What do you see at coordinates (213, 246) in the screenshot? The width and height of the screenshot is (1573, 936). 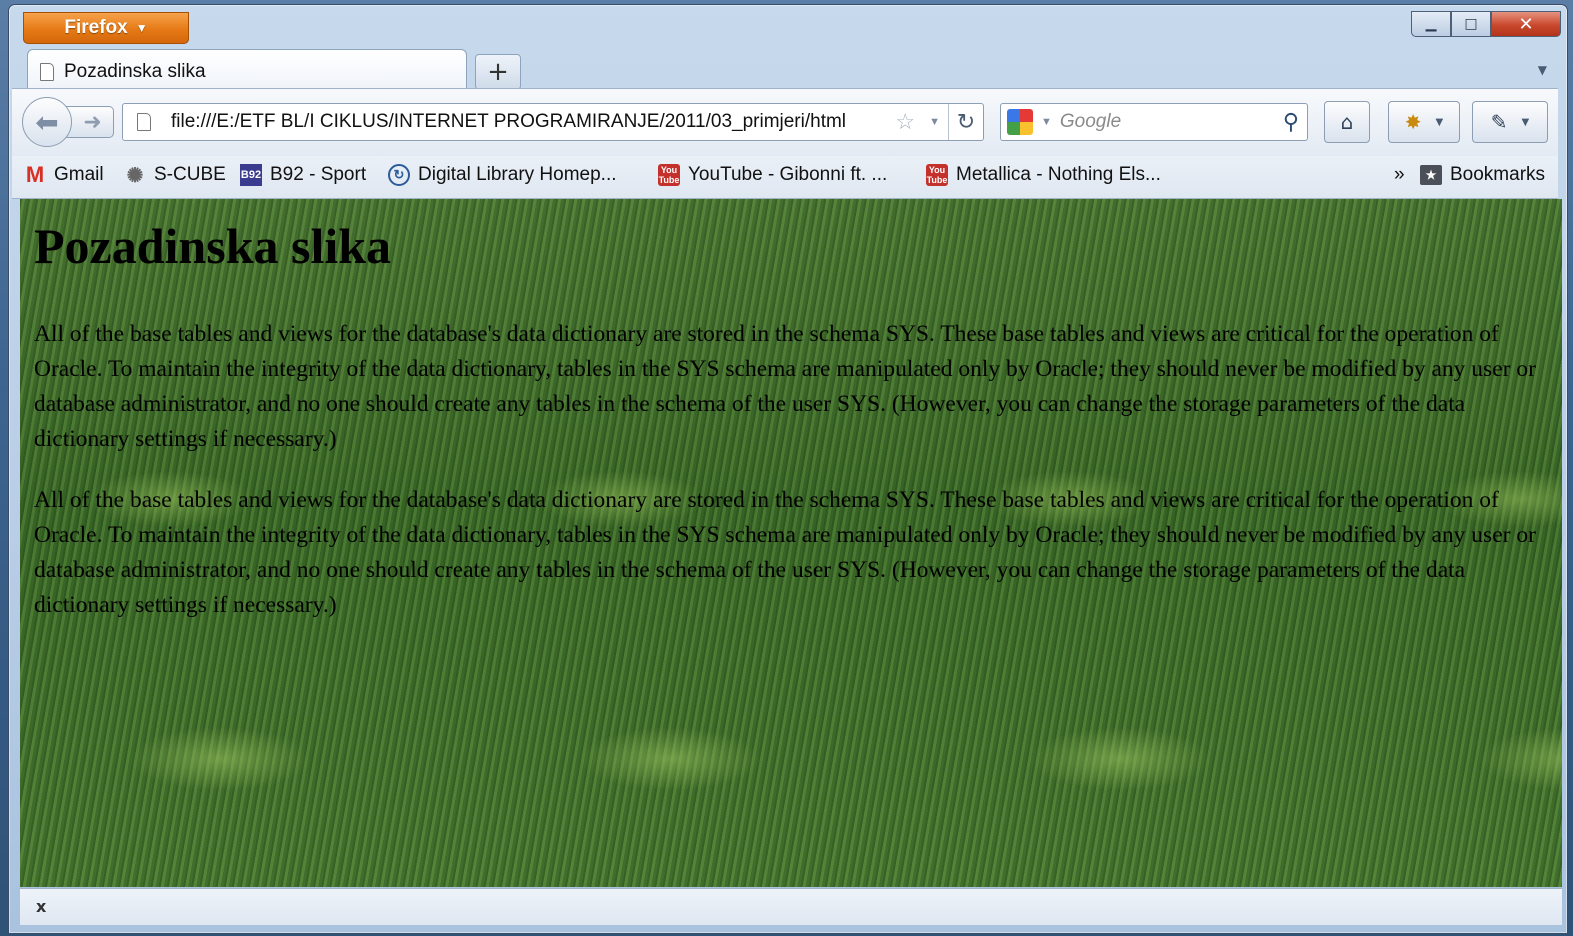 I see `page-heading: Pozadinska slika` at bounding box center [213, 246].